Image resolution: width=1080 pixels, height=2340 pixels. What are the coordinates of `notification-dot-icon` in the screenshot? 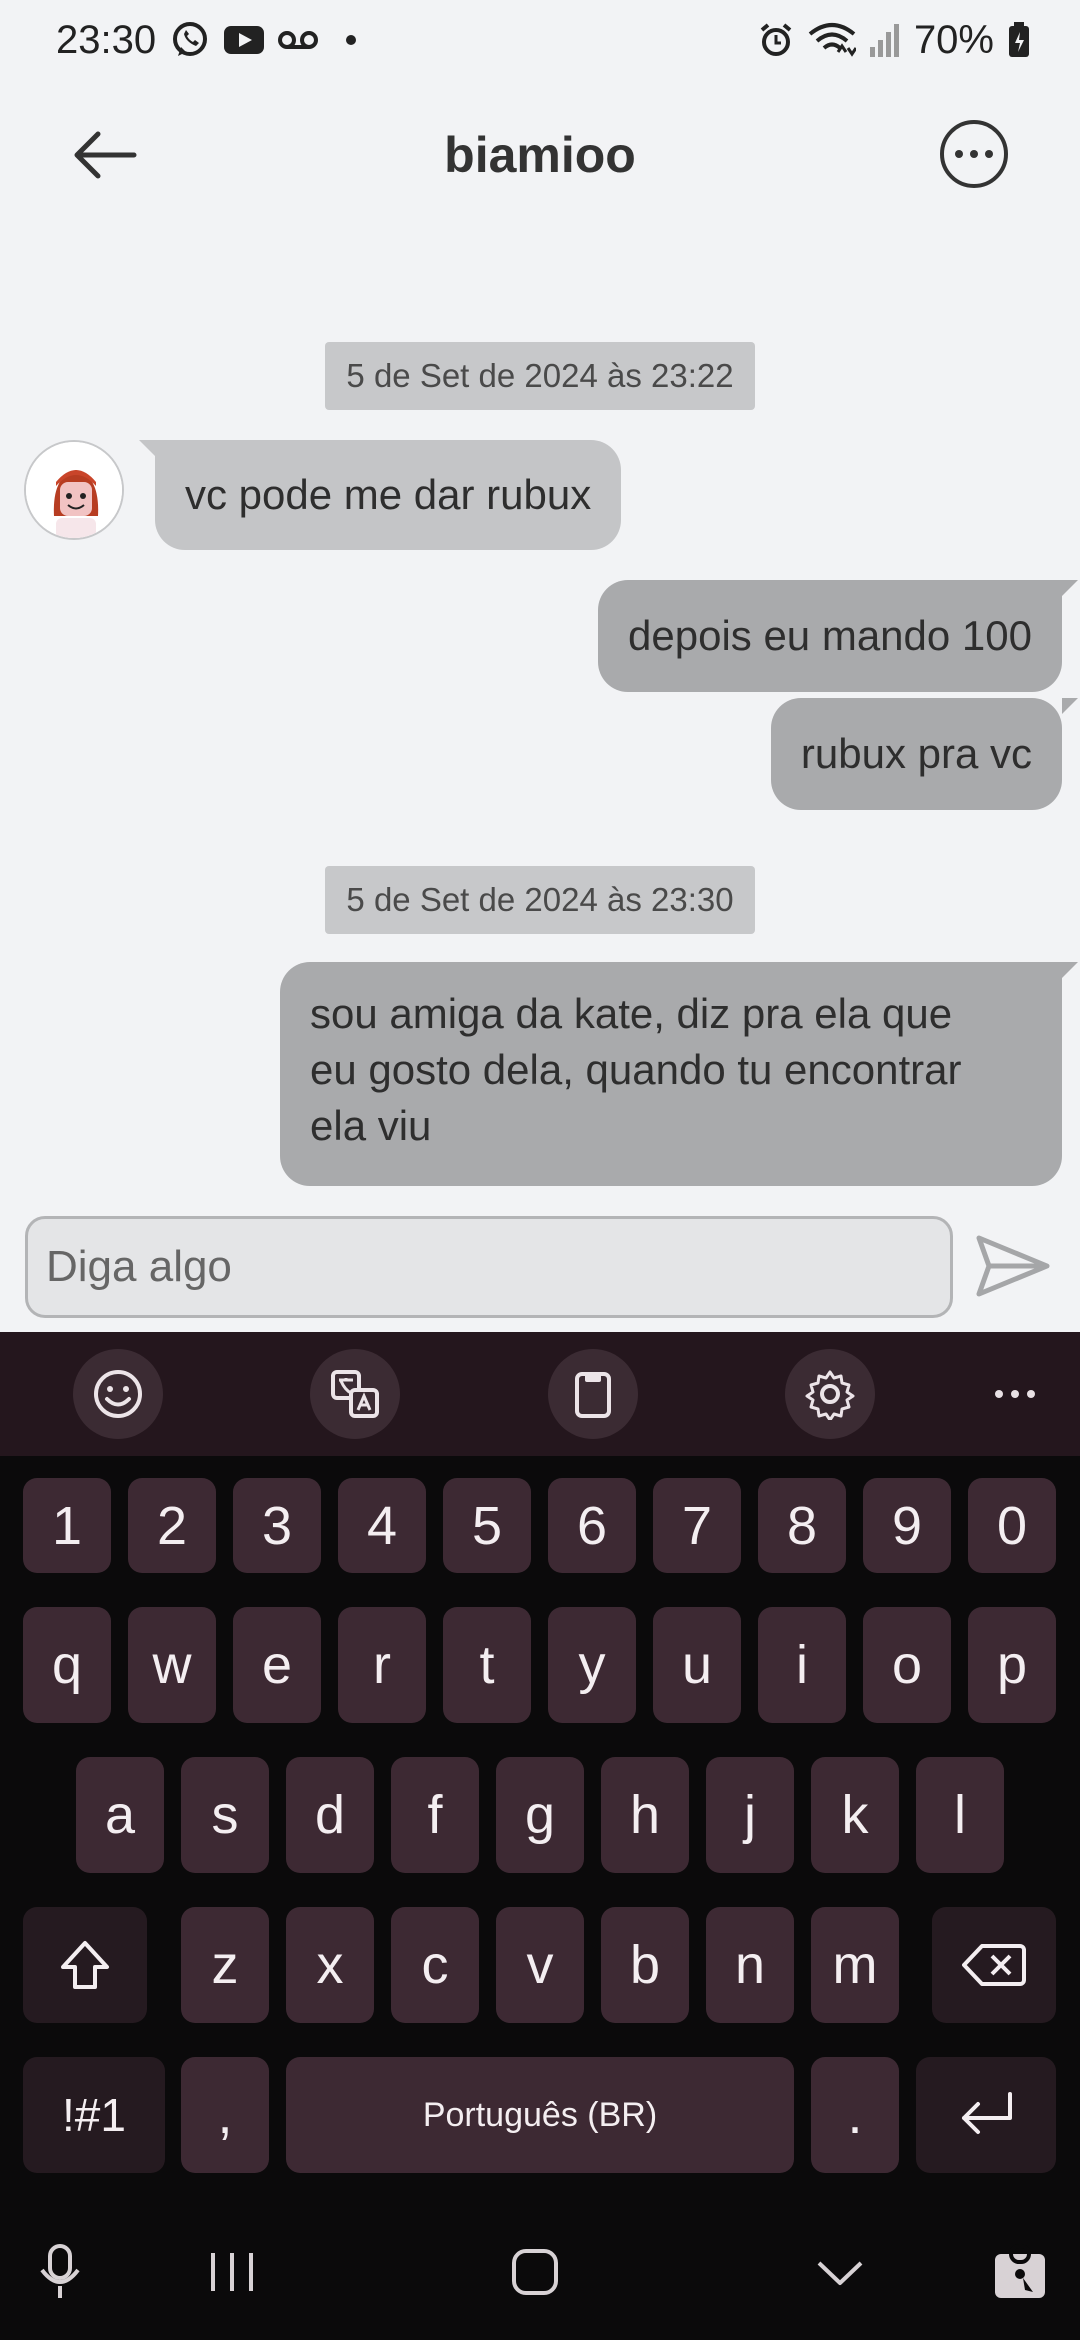 It's located at (351, 40).